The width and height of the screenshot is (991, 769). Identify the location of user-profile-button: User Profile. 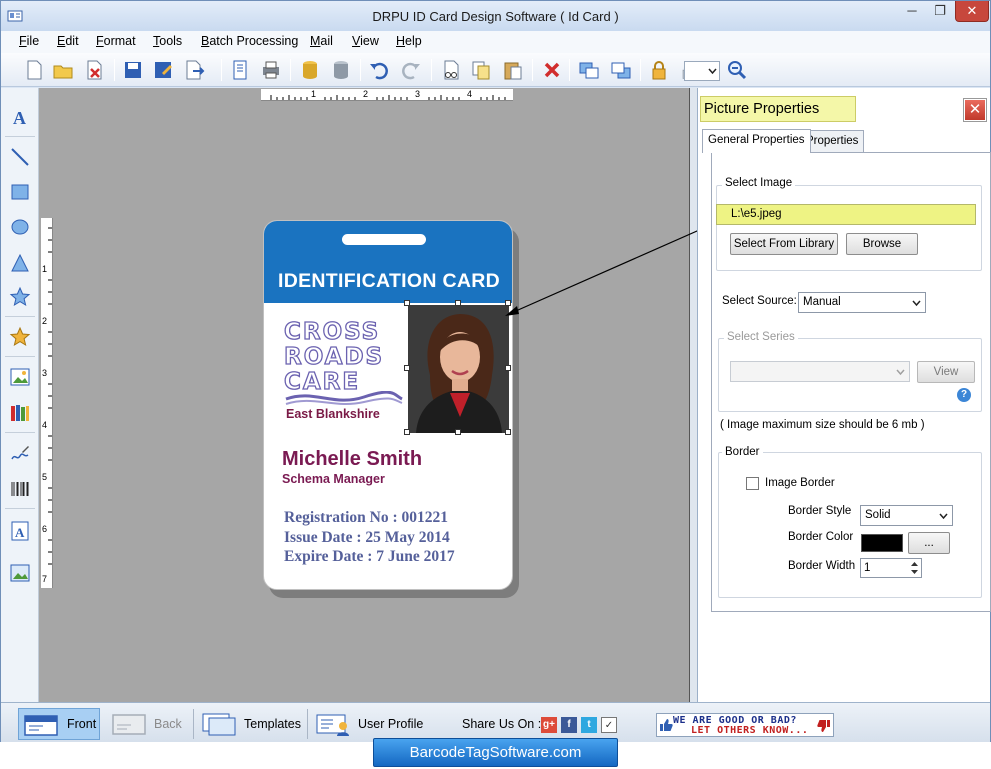
(369, 724).